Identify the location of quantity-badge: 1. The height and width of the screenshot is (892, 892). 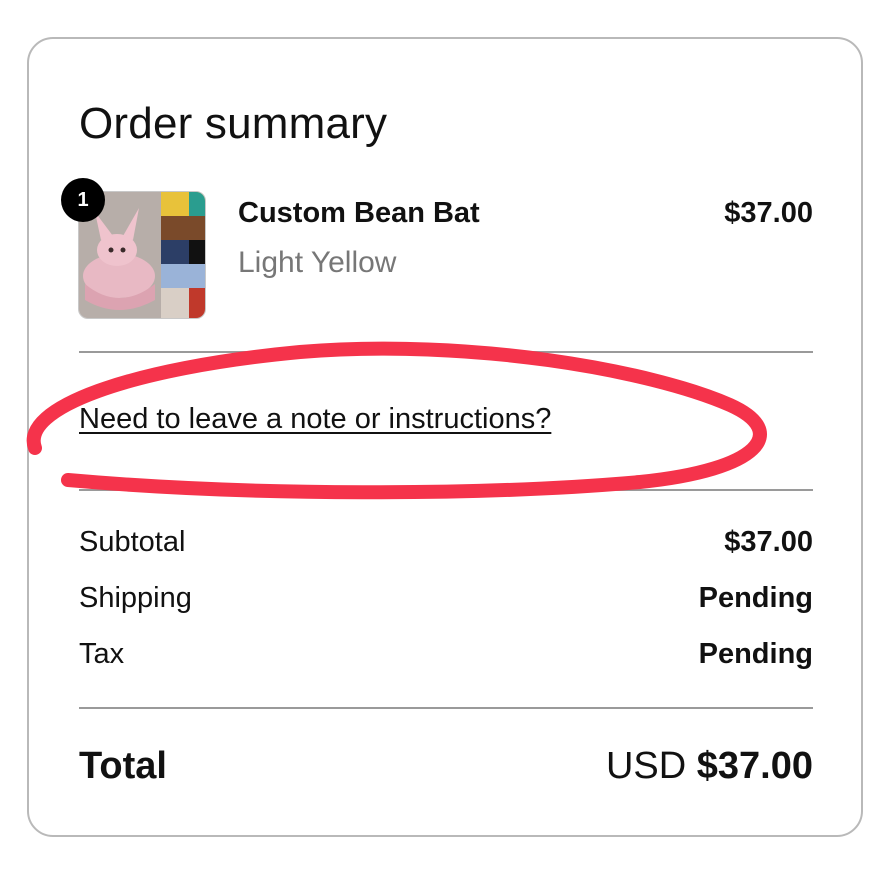
(83, 200).